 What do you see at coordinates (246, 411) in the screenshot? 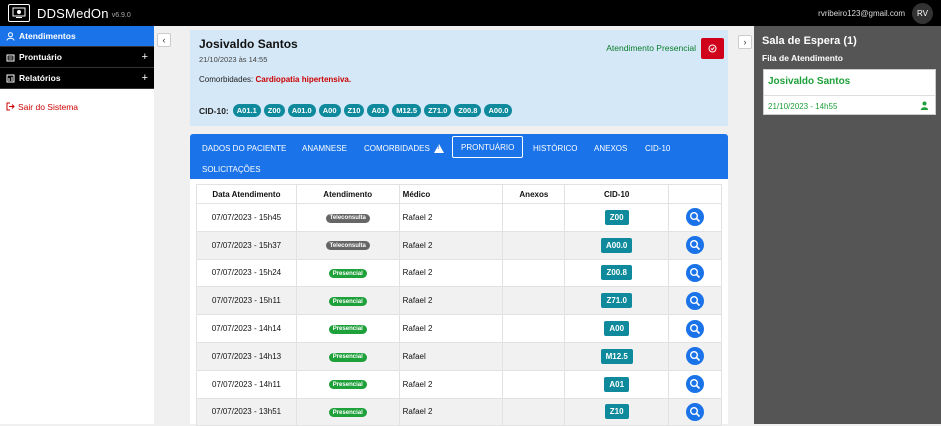
I see `row-date: 07/07/2023 - 13h51` at bounding box center [246, 411].